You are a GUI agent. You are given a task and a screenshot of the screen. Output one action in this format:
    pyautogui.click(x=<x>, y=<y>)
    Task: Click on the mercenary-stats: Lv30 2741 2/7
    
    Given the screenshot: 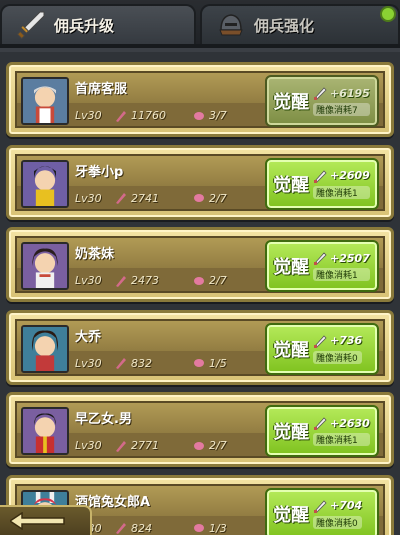 What is the action you would take?
    pyautogui.click(x=151, y=198)
    